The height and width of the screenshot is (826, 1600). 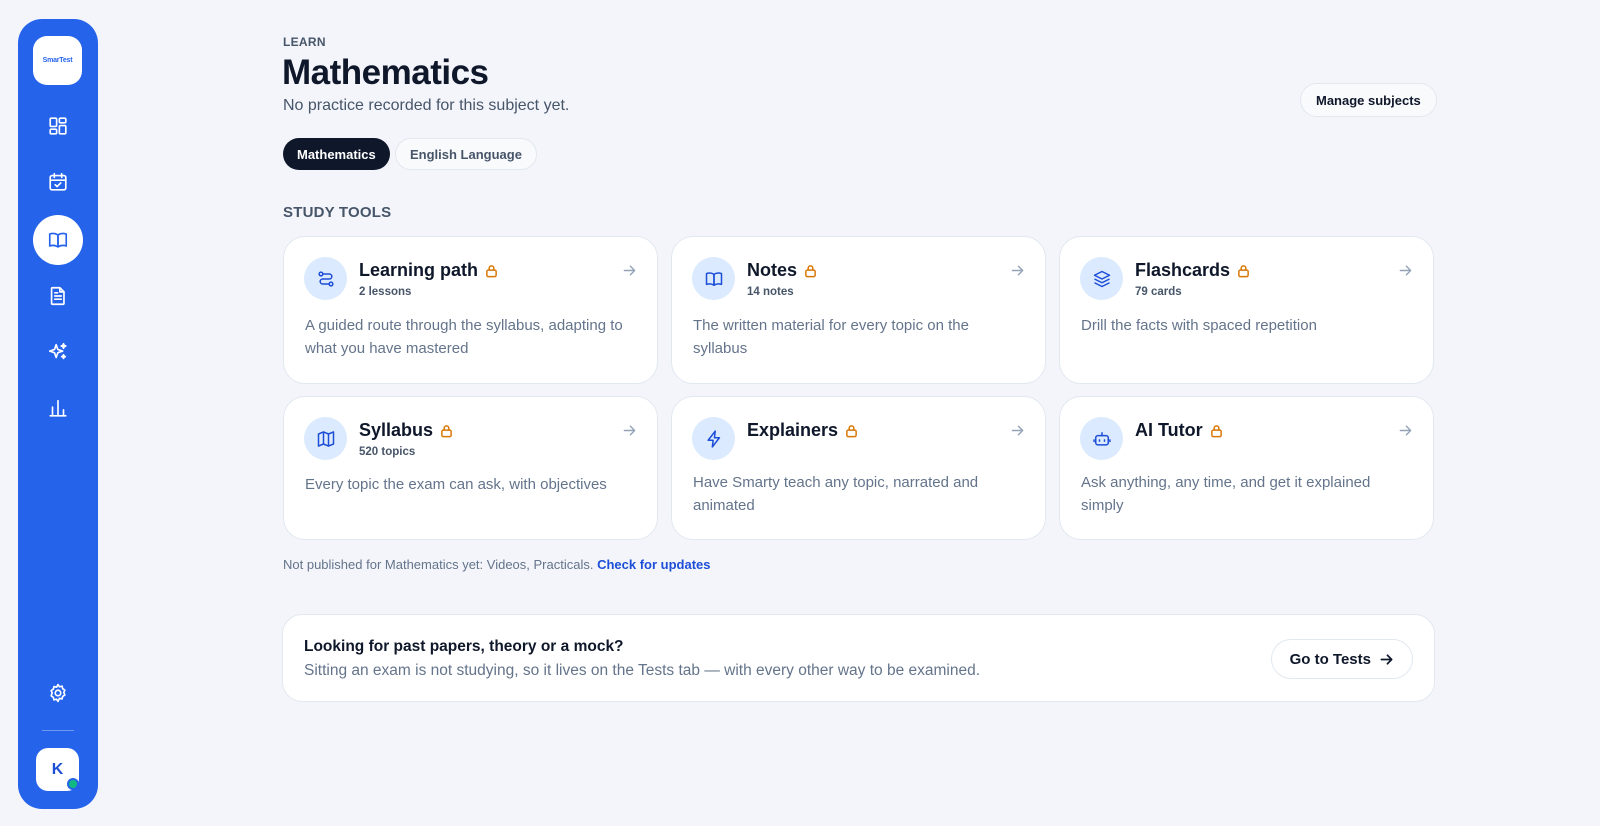 I want to click on sidebar-item-stats, so click(x=58, y=408).